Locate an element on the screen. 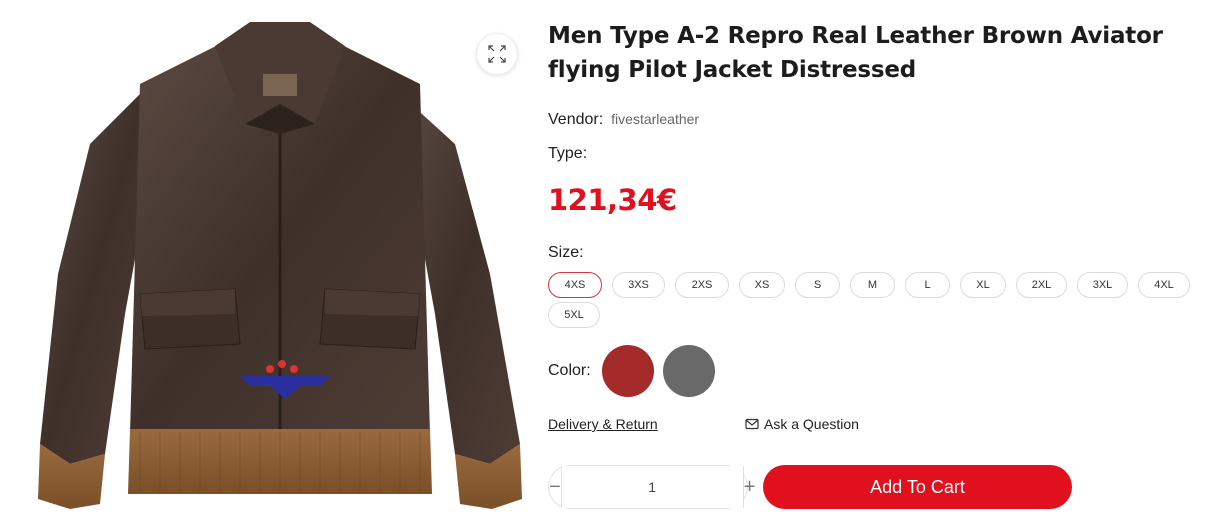 This screenshot has height=521, width=1221. envelope-icon is located at coordinates (752, 424).